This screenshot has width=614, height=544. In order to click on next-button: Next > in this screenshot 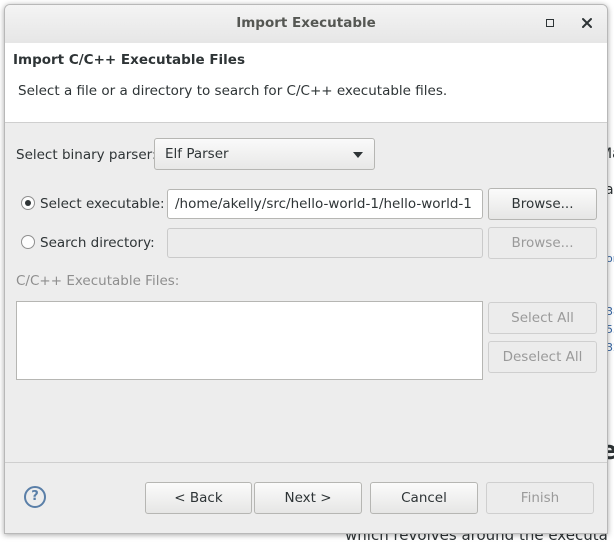, I will do `click(308, 498)`.